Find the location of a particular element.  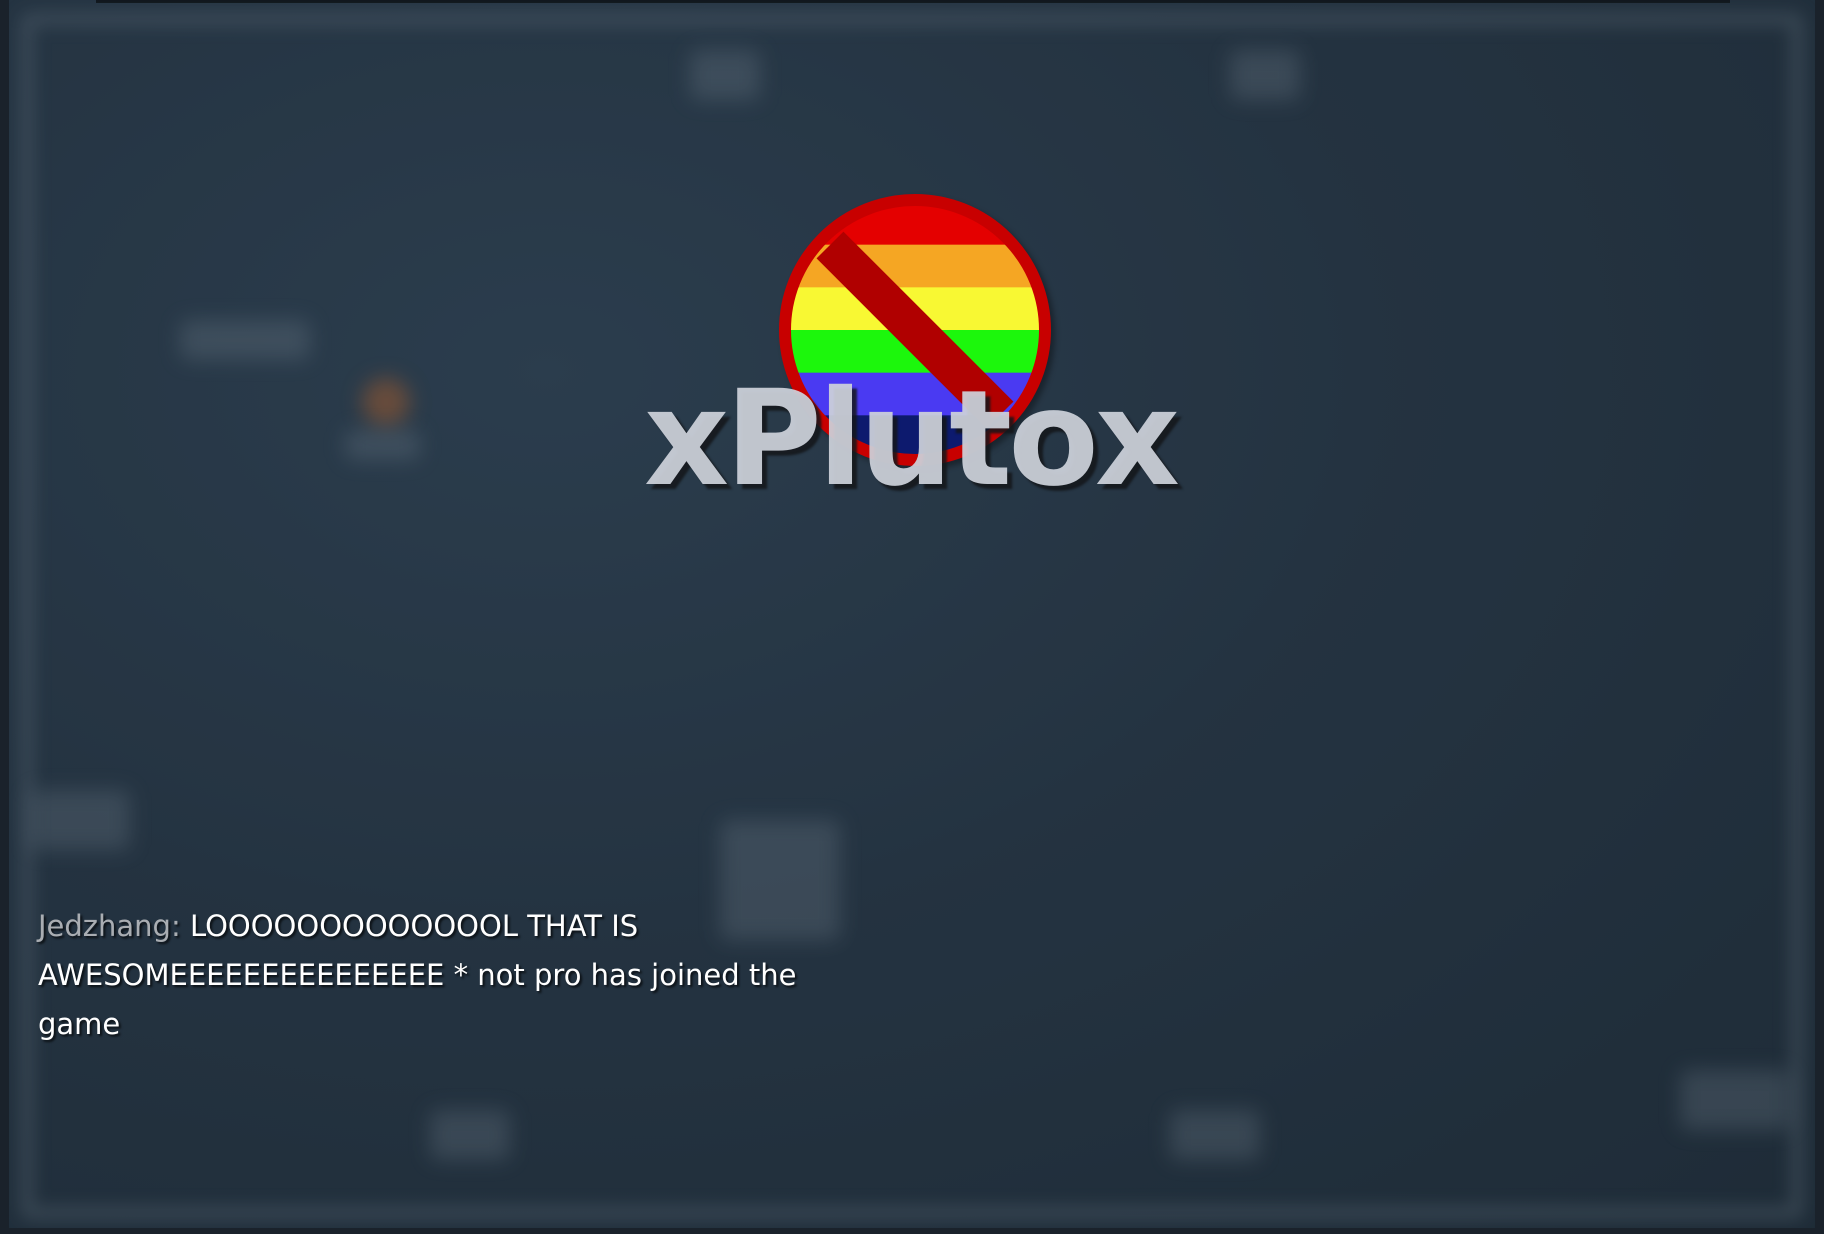

game-title: xPlutox is located at coordinates (911, 439).